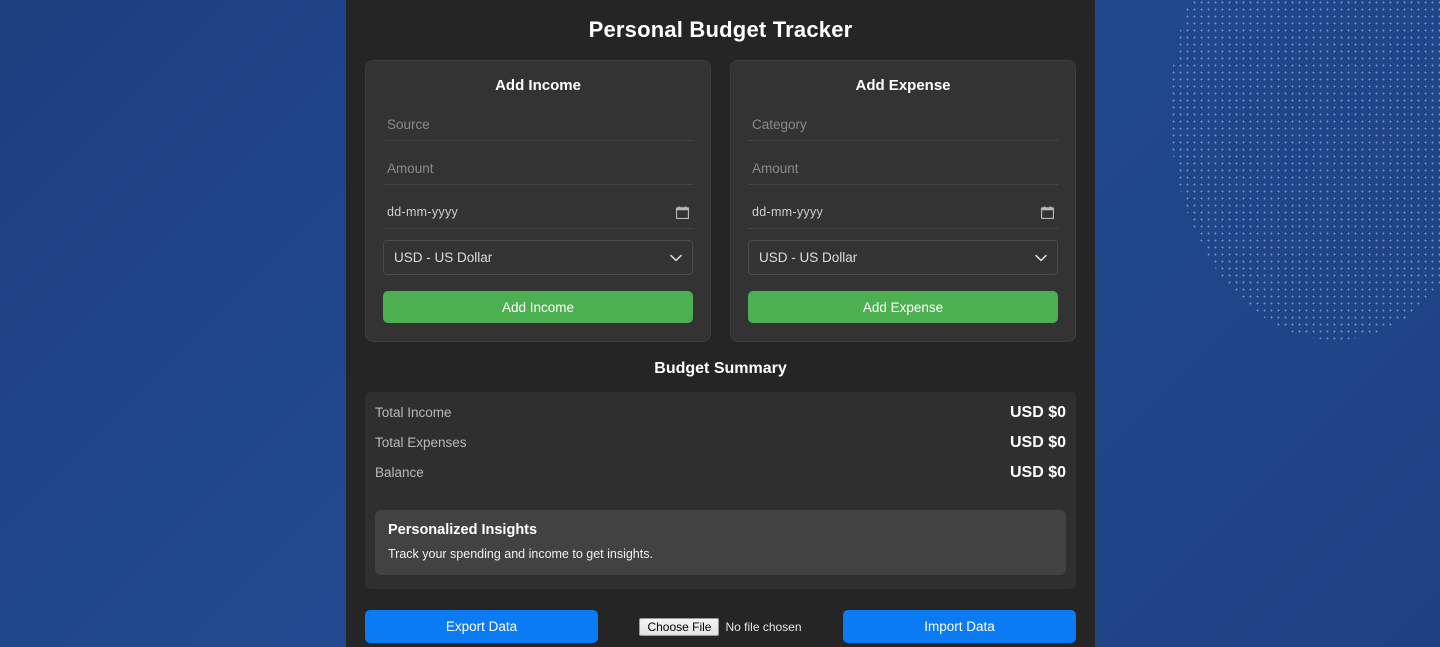 The height and width of the screenshot is (647, 1440). Describe the element at coordinates (903, 212) in the screenshot. I see `expense-date-input: dd-mm-yyyy` at that location.